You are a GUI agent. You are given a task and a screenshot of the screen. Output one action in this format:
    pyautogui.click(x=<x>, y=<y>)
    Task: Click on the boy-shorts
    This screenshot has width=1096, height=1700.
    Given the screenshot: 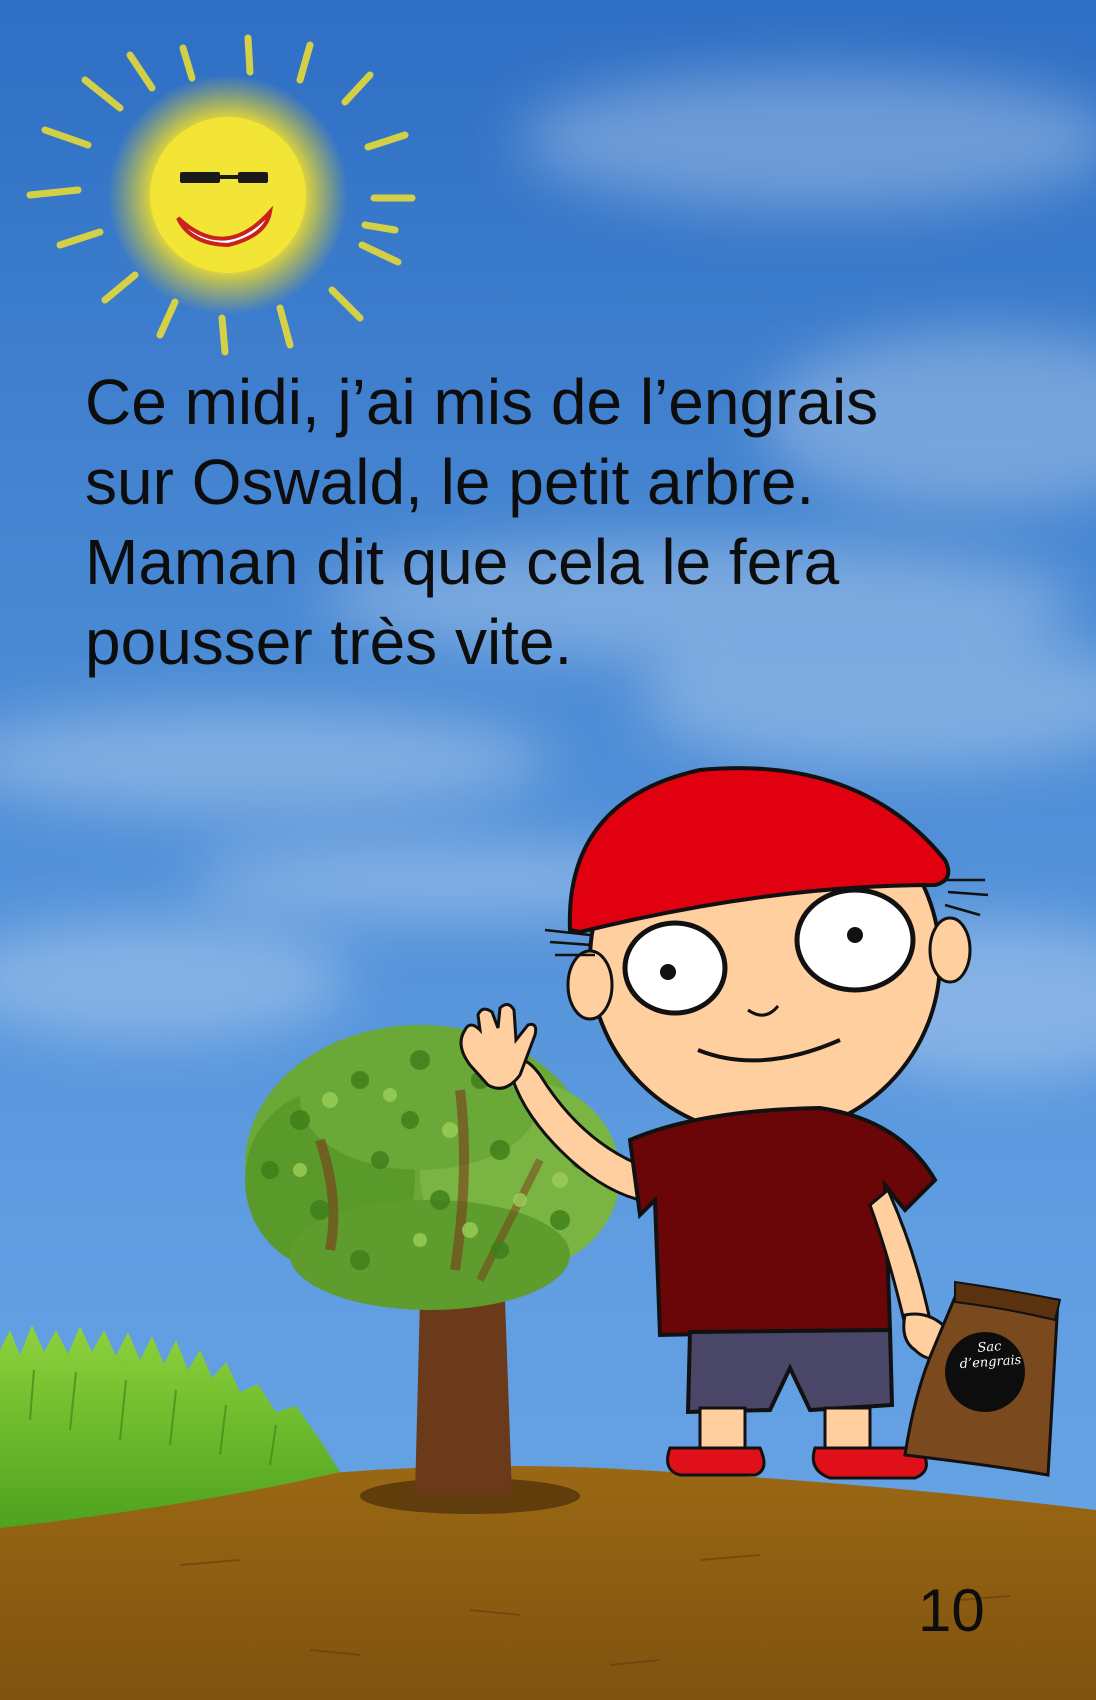 What is the action you would take?
    pyautogui.click(x=790, y=1371)
    